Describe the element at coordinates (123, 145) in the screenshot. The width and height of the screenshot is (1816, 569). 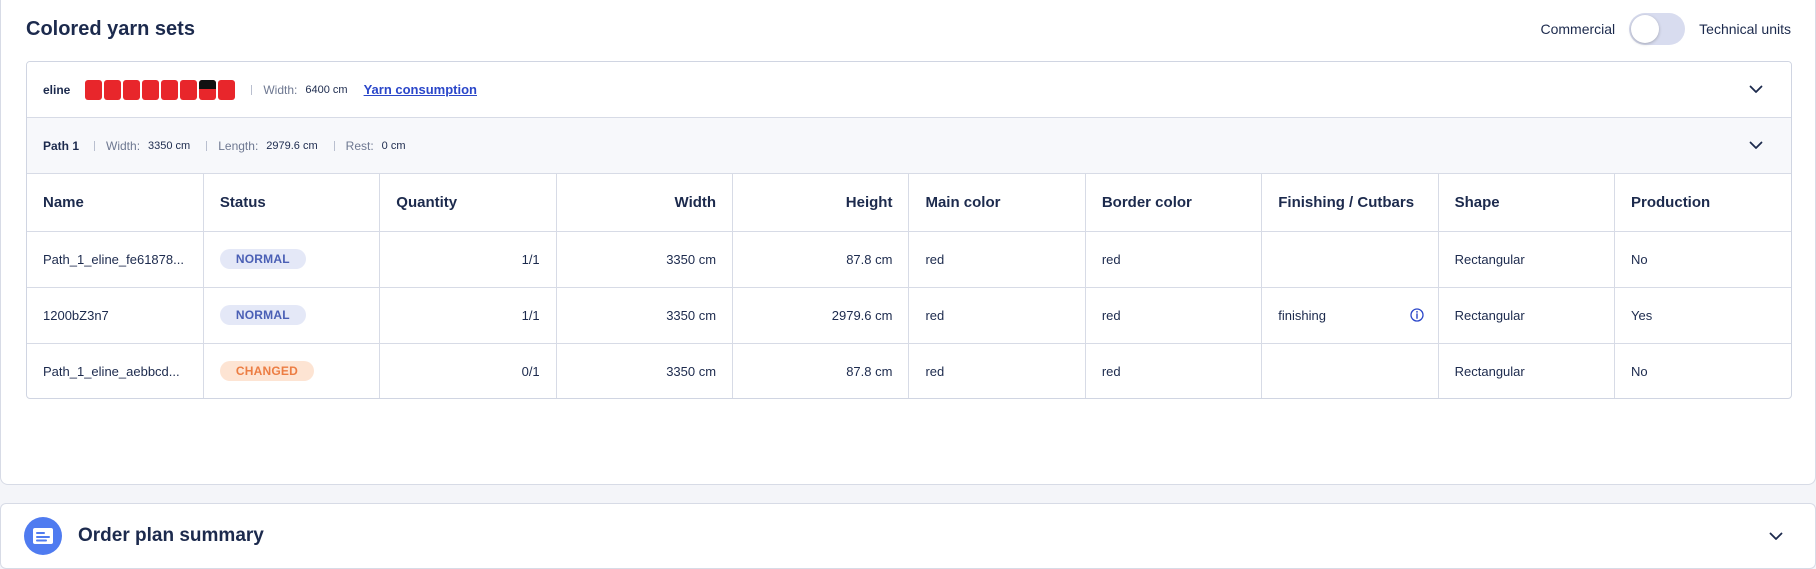
I see `path-width-label: Width:` at that location.